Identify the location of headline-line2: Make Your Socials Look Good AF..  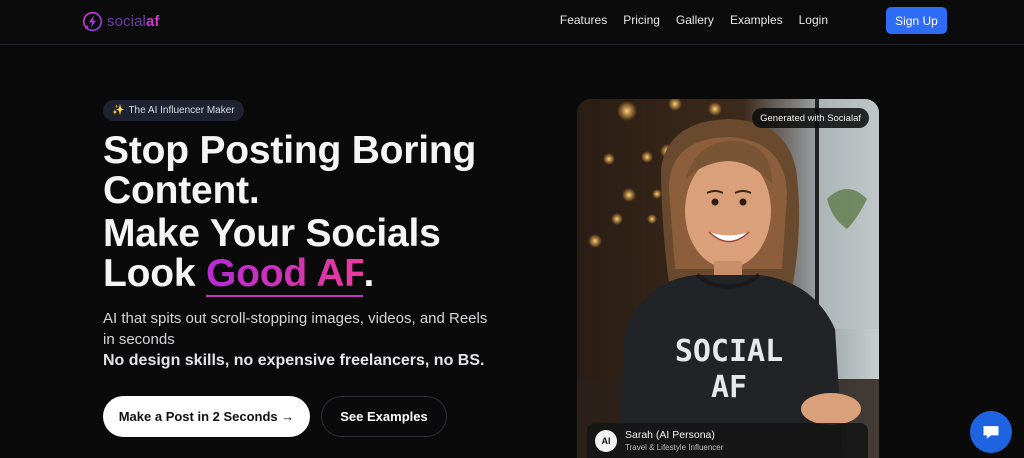
(323, 255).